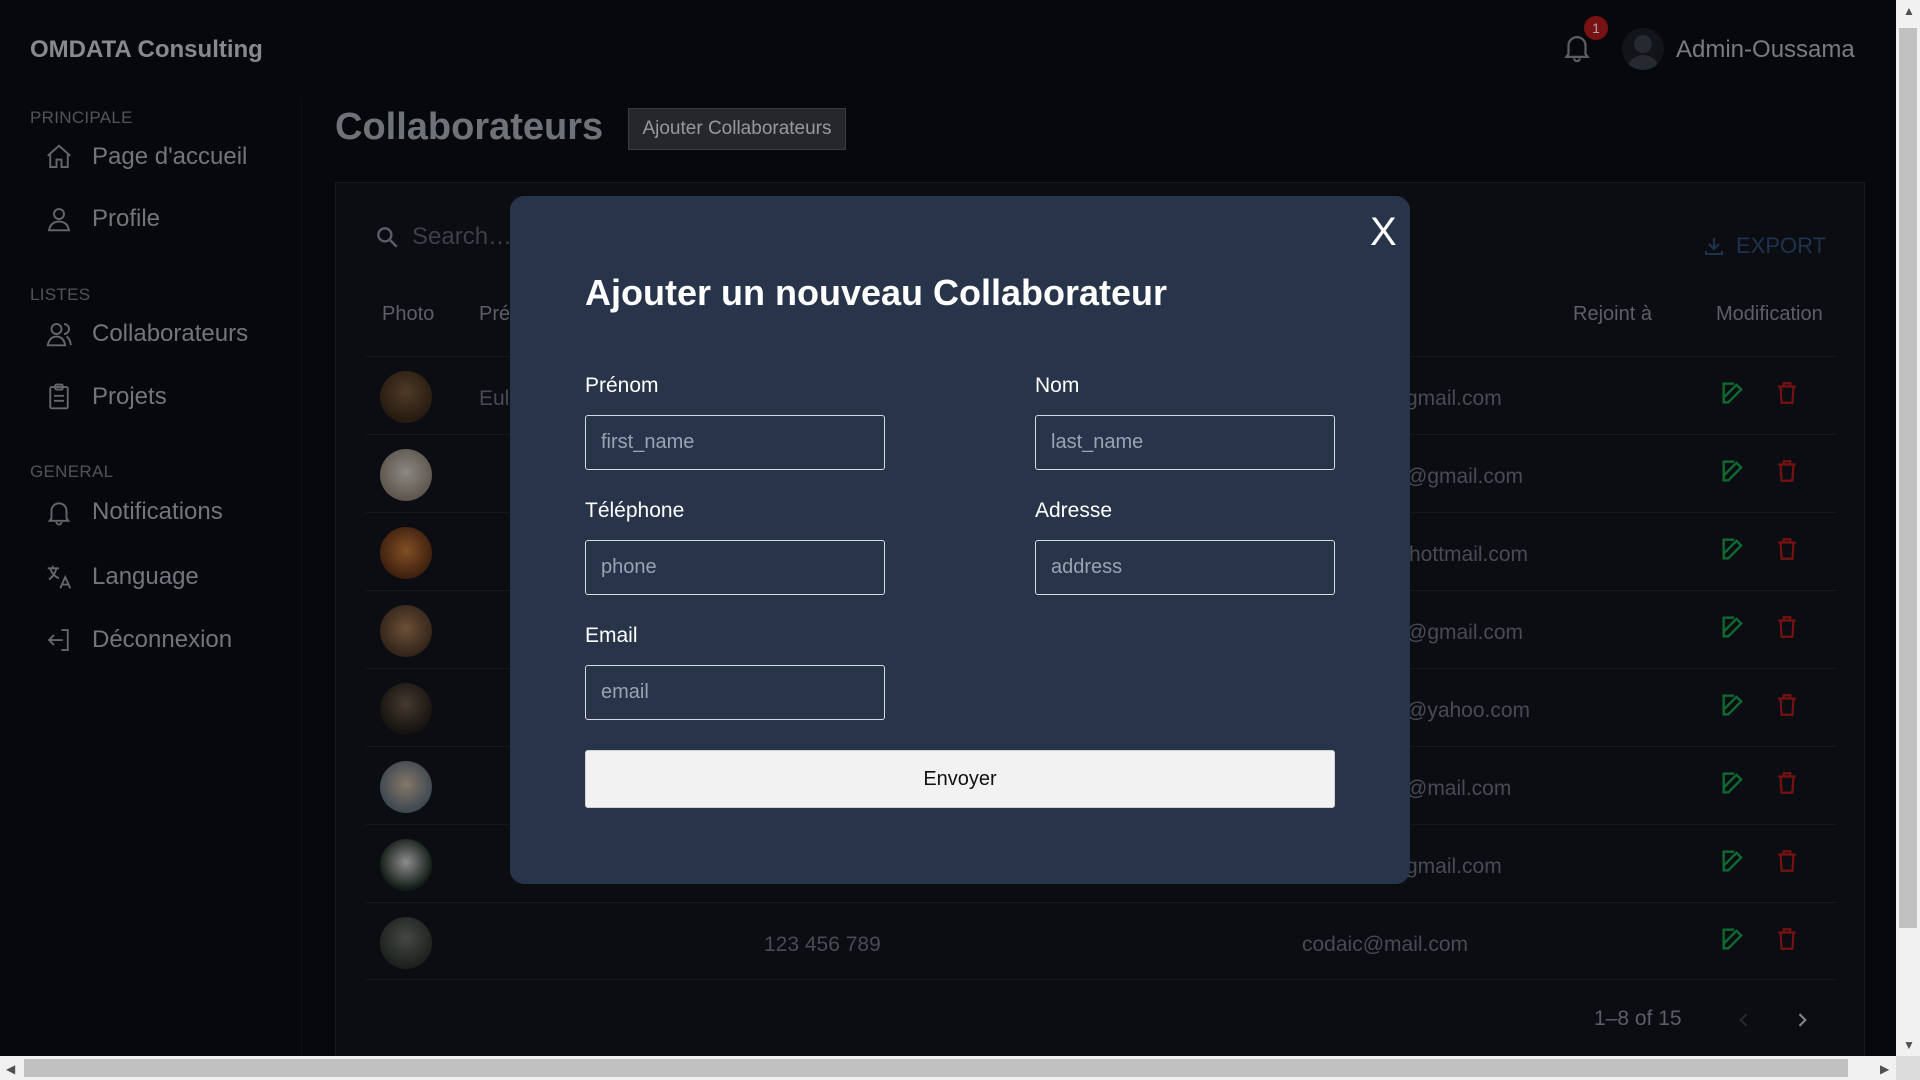 This screenshot has height=1080, width=1920. What do you see at coordinates (735, 442) in the screenshot?
I see `first-name-field` at bounding box center [735, 442].